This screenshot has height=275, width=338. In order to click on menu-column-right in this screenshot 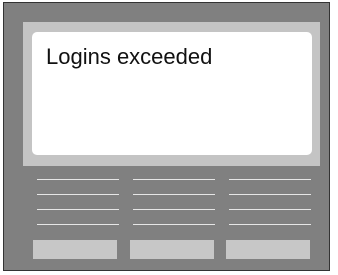, I will do `click(270, 209)`.